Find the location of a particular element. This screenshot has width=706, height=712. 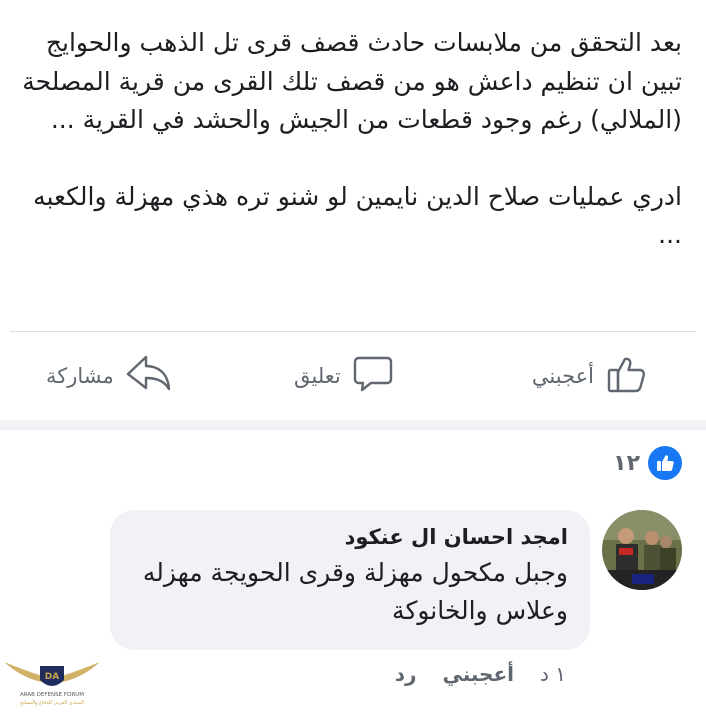

share-arrow-icon is located at coordinates (148, 376).